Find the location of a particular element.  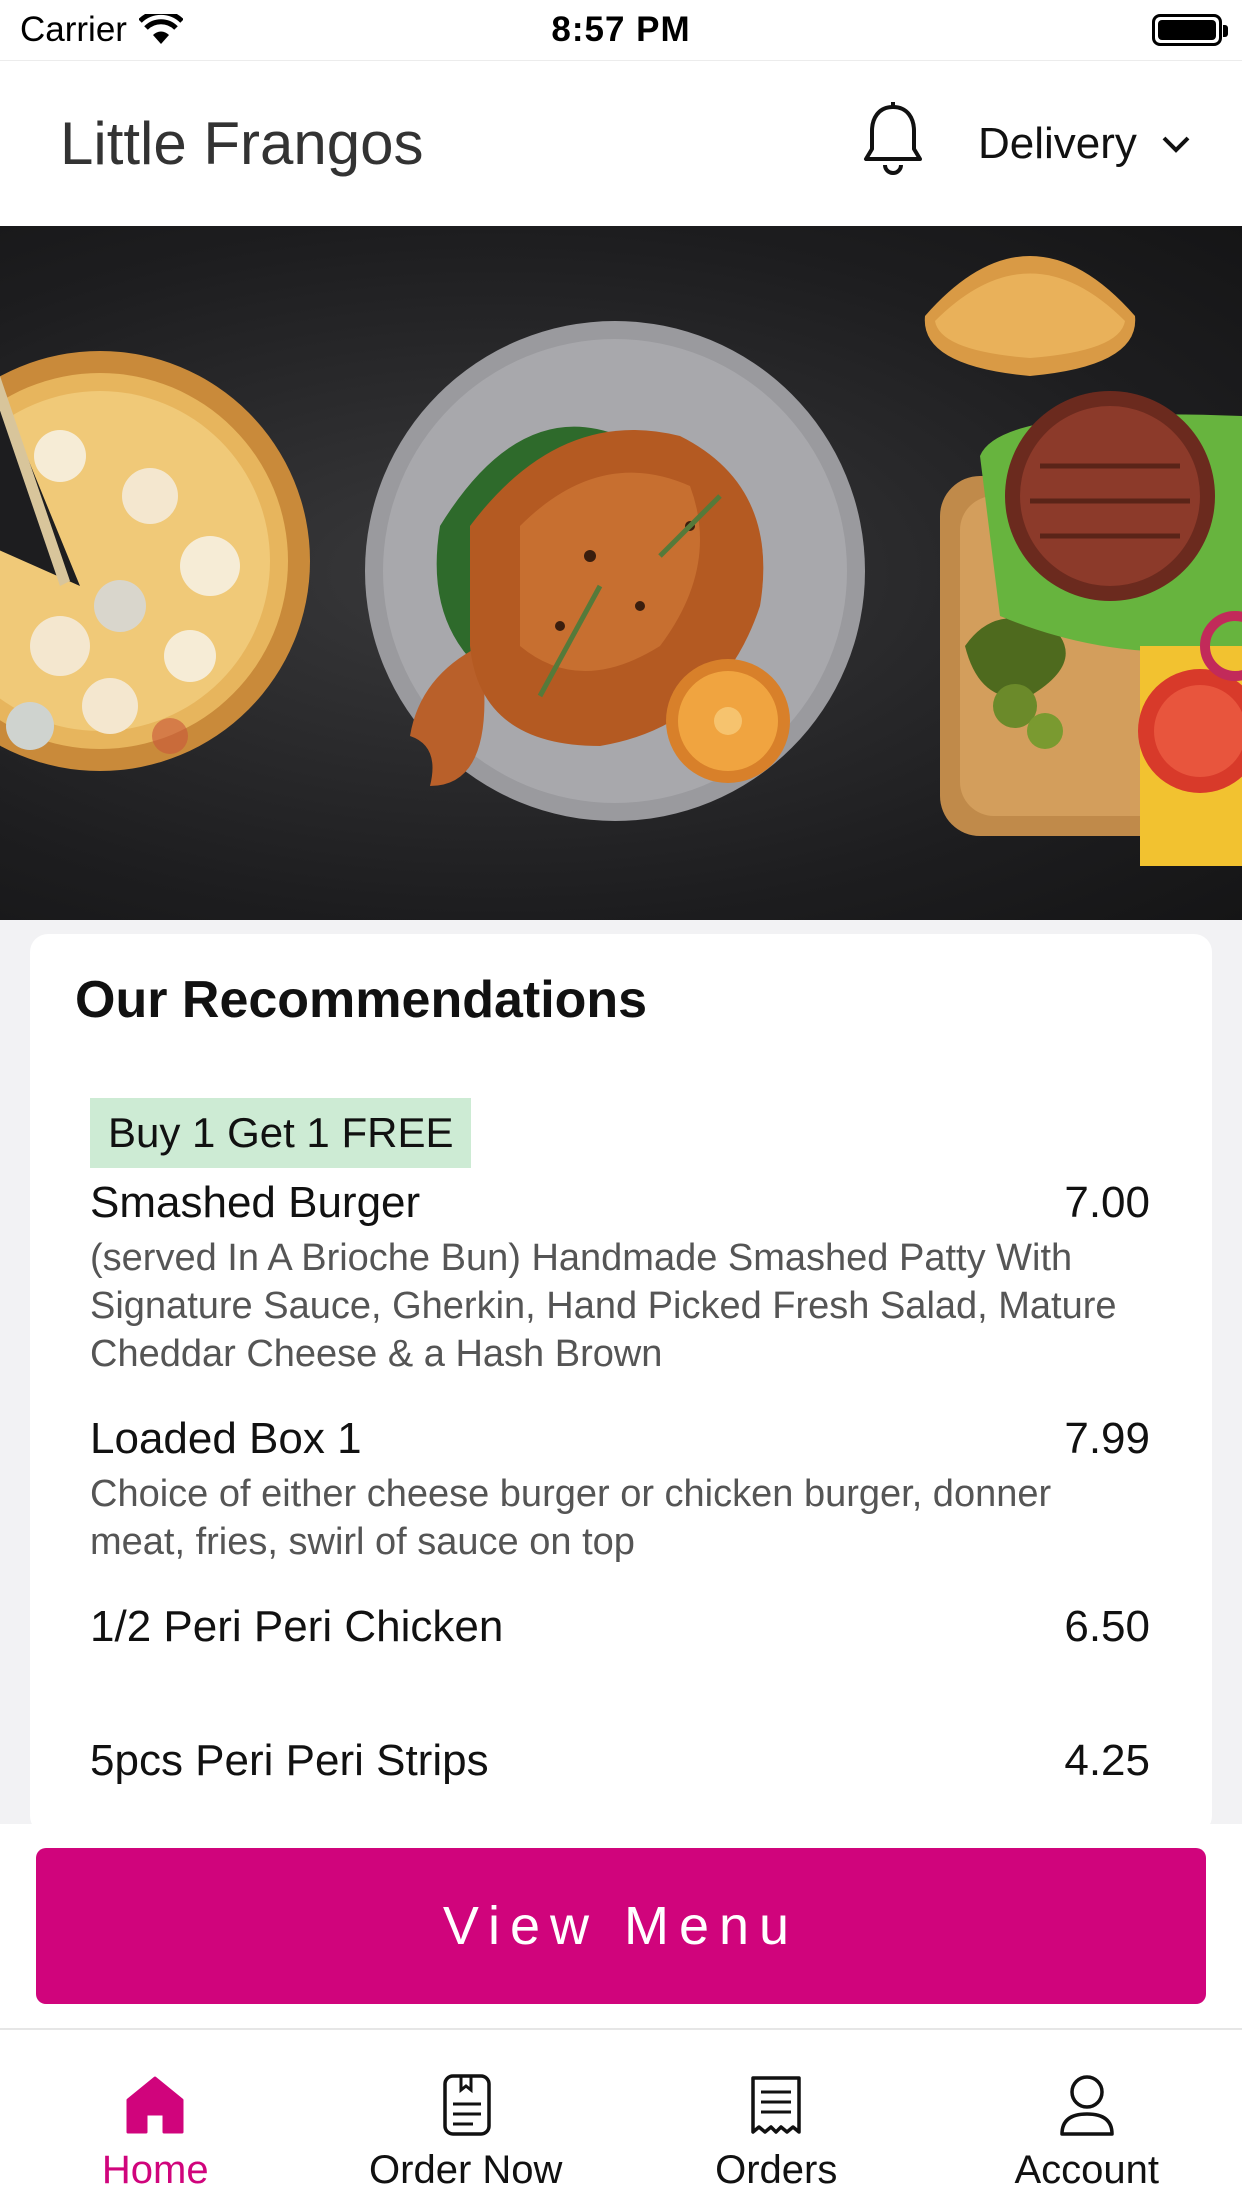

menu-item-name: 5pcs Peri Peri Strips is located at coordinates (289, 1760).